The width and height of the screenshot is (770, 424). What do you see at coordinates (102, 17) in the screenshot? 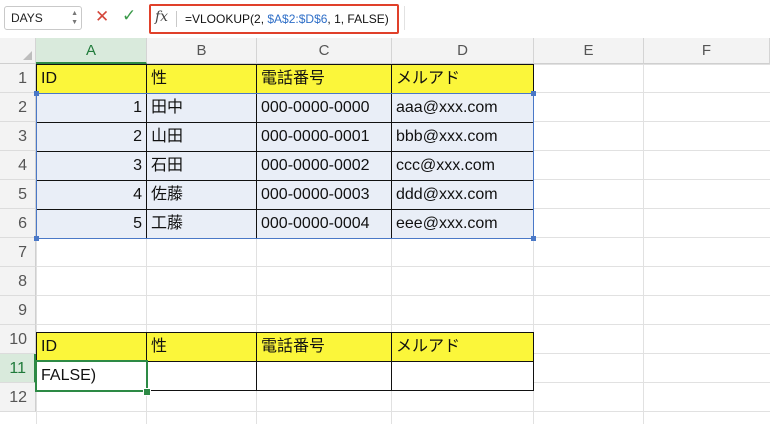
I see `cancel-icon: ✕` at bounding box center [102, 17].